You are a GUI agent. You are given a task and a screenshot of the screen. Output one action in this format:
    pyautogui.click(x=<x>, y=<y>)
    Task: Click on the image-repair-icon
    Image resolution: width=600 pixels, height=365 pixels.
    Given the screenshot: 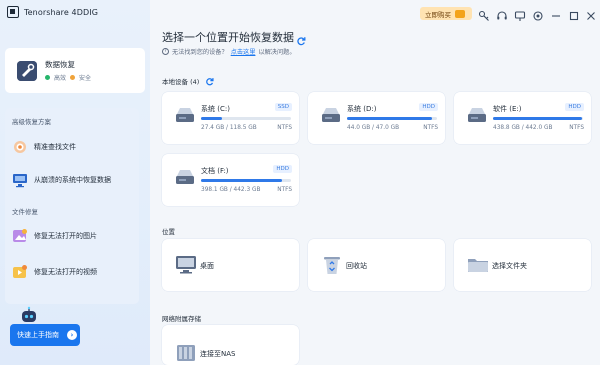 What is the action you would take?
    pyautogui.click(x=20, y=236)
    